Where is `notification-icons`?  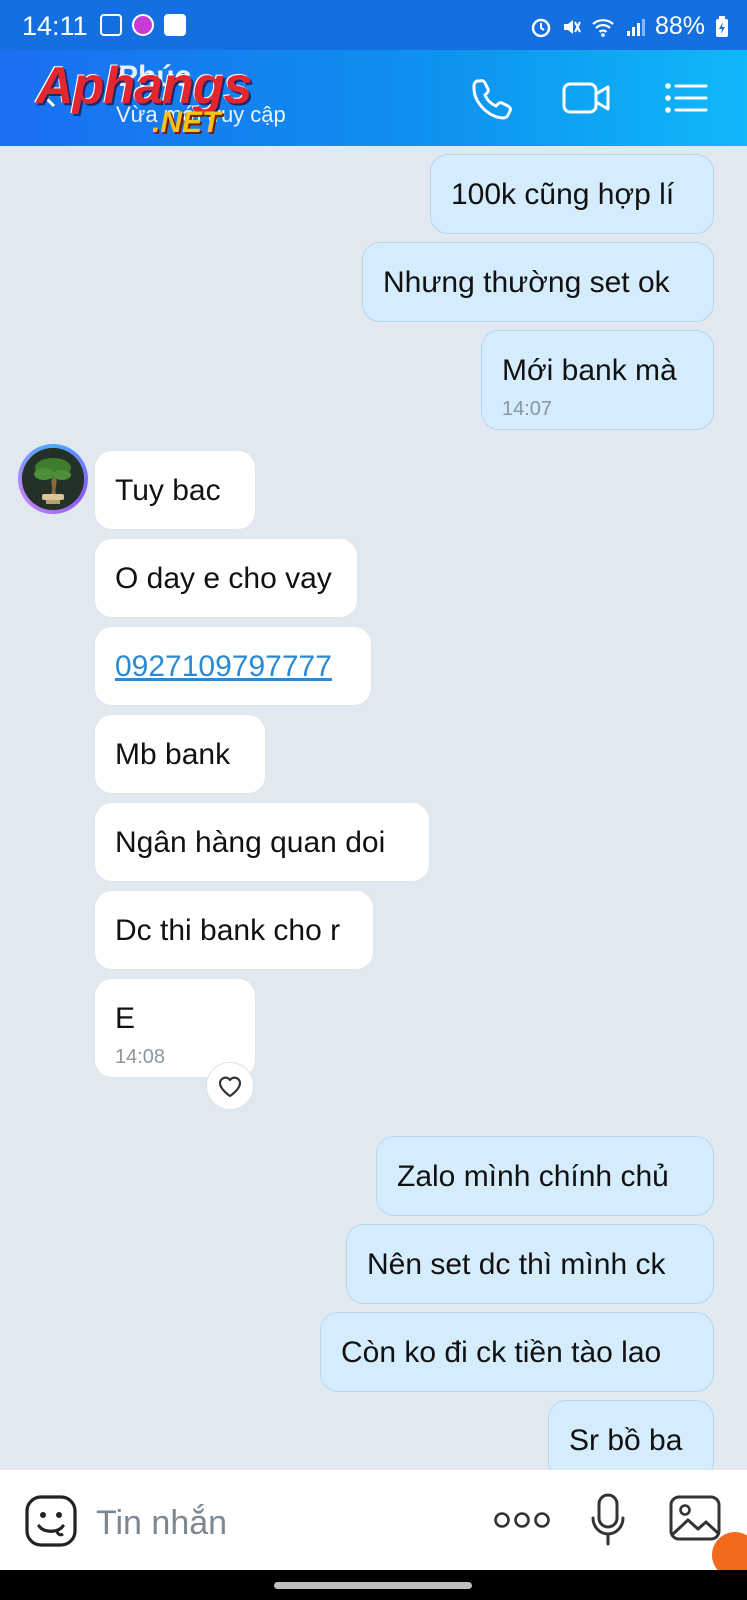 notification-icons is located at coordinates (143, 25).